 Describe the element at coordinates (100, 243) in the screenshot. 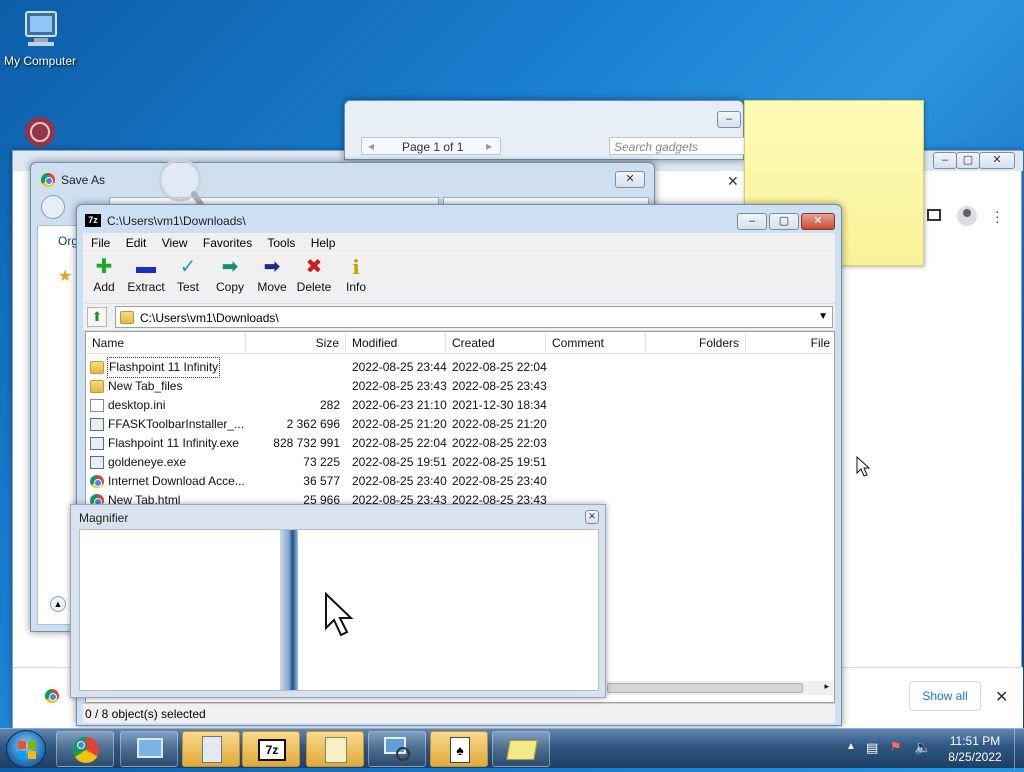

I see `menu-file: File` at that location.